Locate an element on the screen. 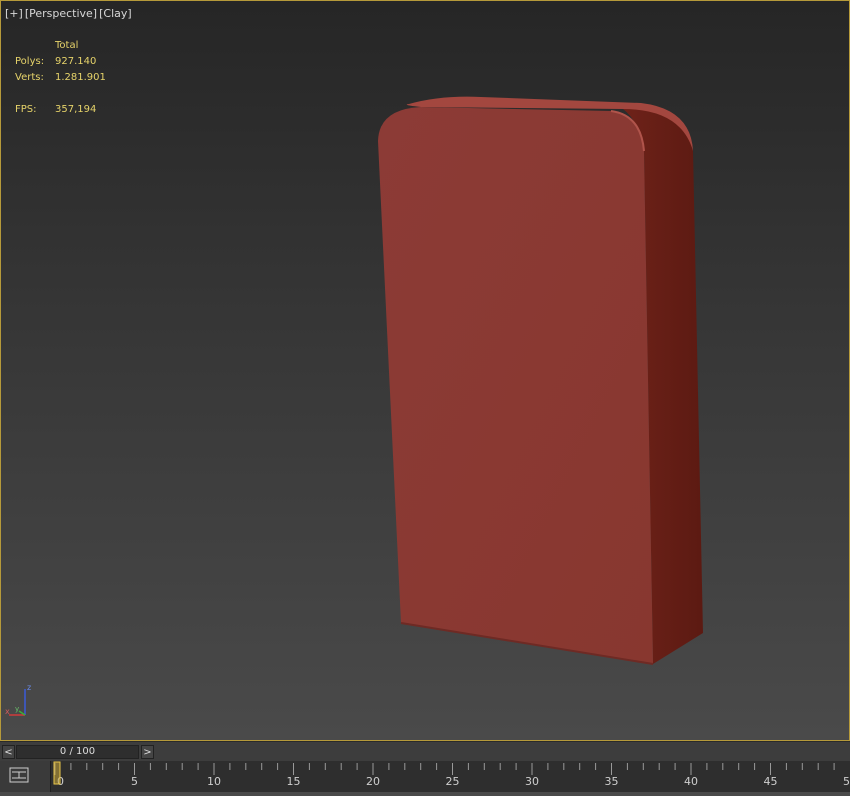 This screenshot has height=796, width=850. current-frame-marker is located at coordinates (57, 773).